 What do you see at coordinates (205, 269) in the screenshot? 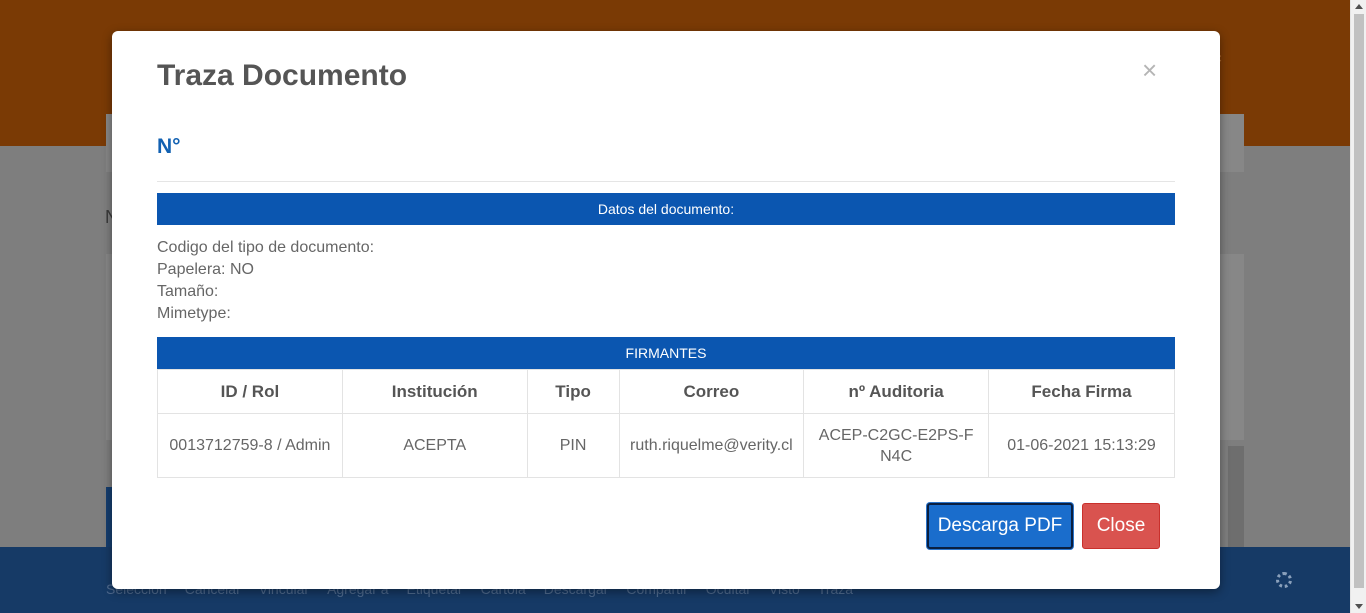
I see `trash-status: Papelera: NO` at bounding box center [205, 269].